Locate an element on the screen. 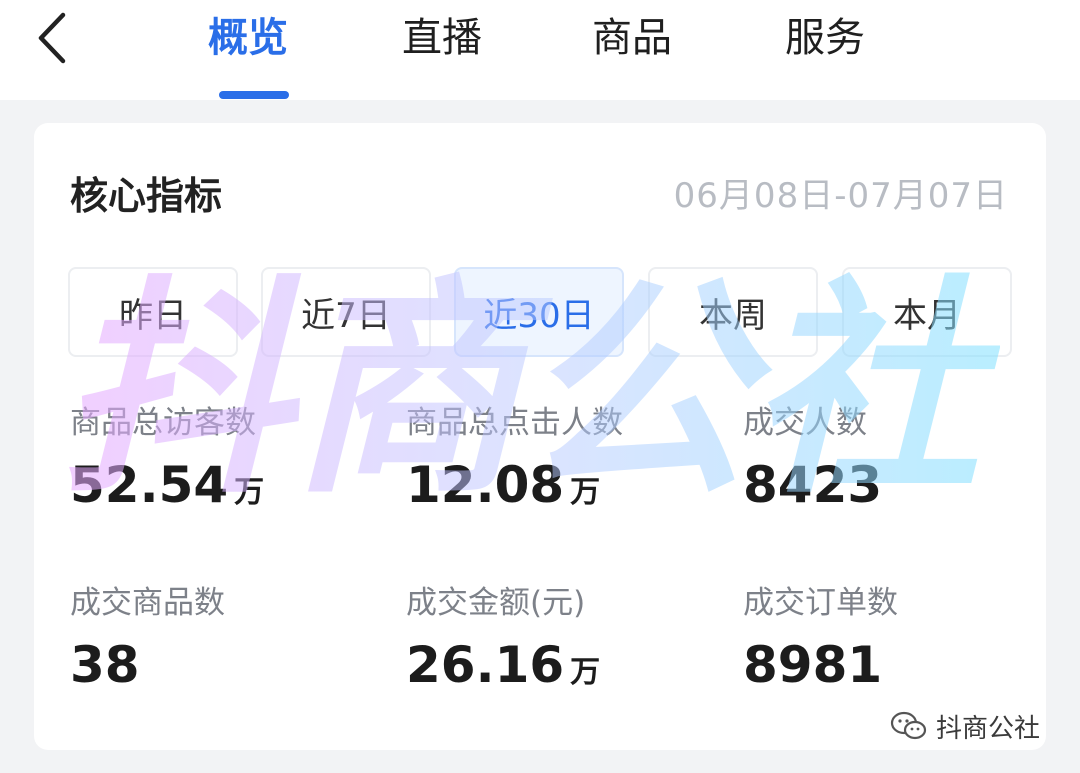 The width and height of the screenshot is (1080, 773). metric-gmv: 成交金额(元) 26.16 万 is located at coordinates (503, 643).